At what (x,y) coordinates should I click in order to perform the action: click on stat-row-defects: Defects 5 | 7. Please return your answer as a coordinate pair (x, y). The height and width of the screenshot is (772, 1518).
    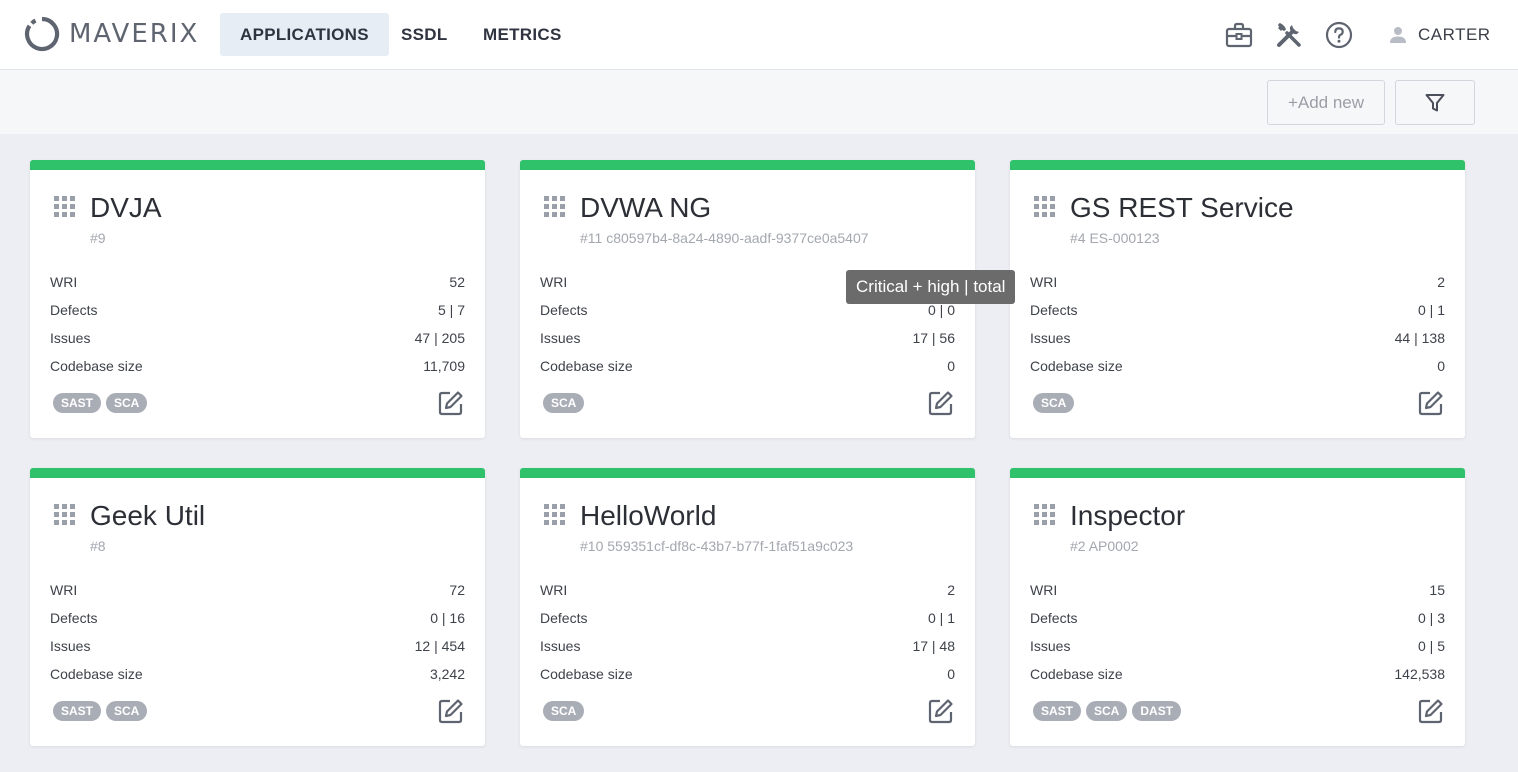
    Looking at the image, I should click on (257, 312).